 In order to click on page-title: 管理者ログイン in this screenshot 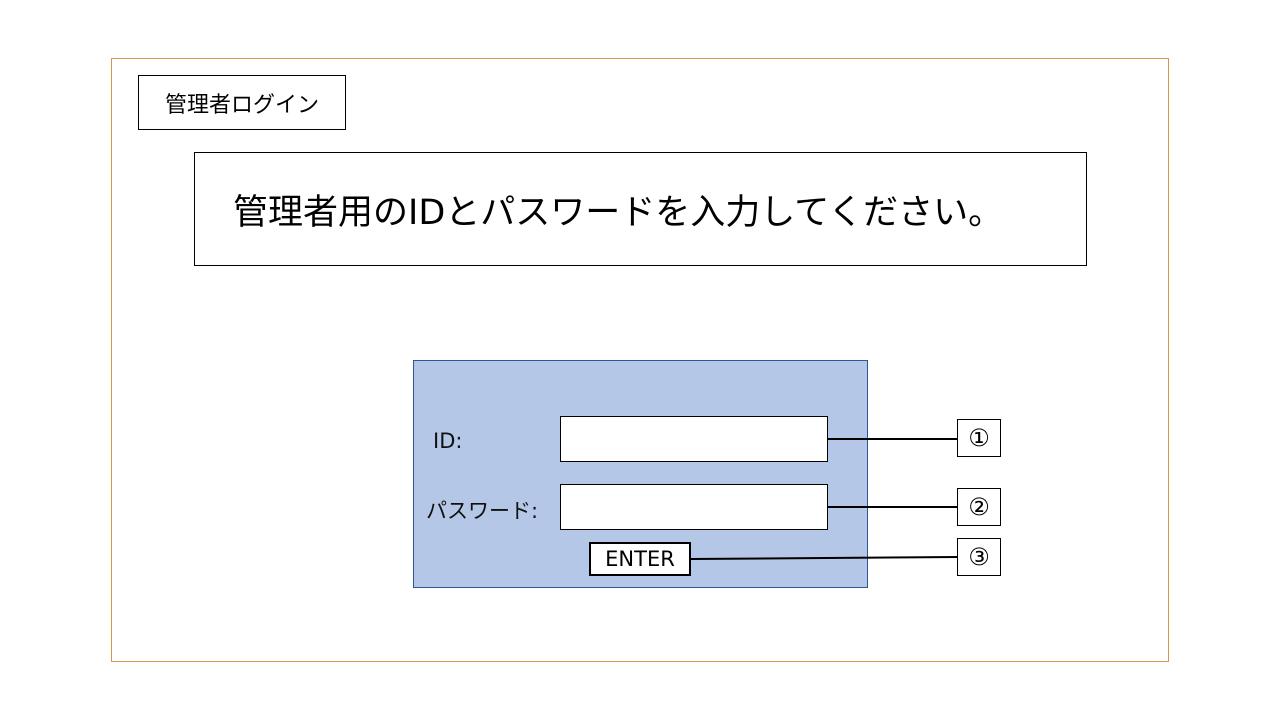, I will do `click(242, 102)`.